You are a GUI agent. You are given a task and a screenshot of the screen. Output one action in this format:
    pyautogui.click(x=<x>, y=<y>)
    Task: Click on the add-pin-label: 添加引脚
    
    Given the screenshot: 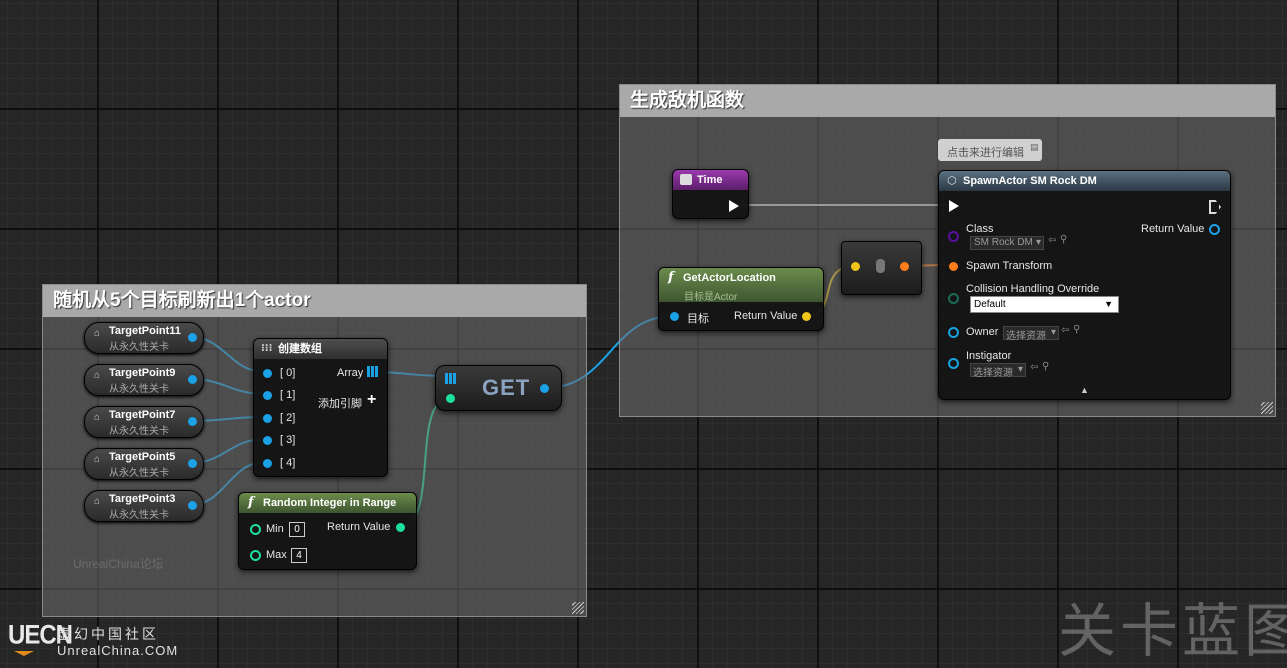 What is the action you would take?
    pyautogui.click(x=340, y=403)
    